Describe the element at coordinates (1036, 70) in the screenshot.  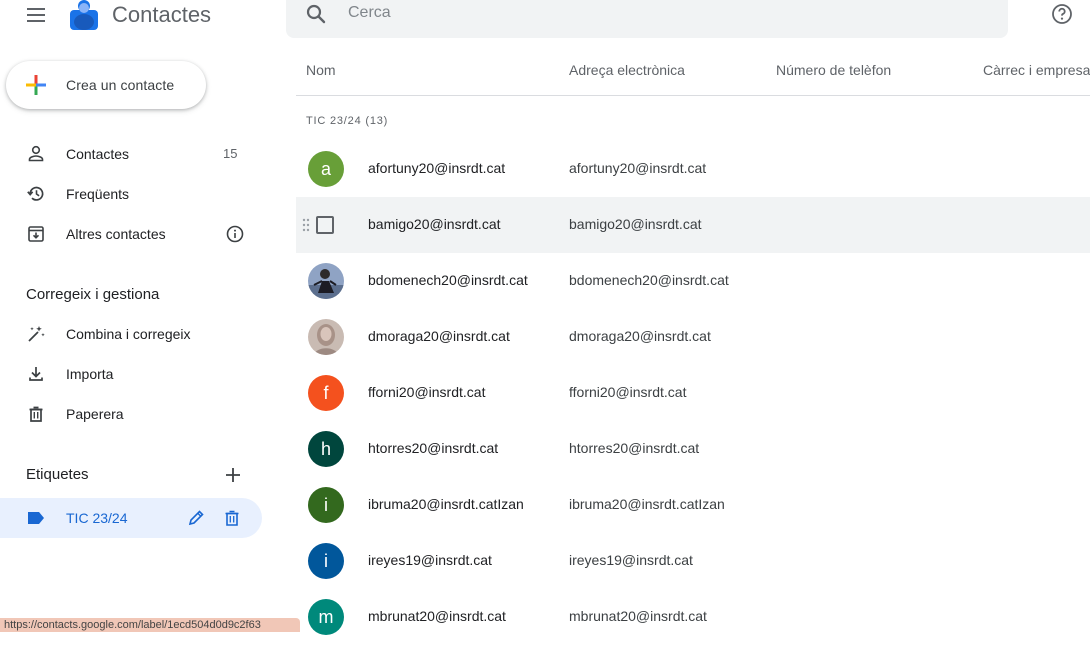
I see `column-header-job: Càrrec i empresa` at that location.